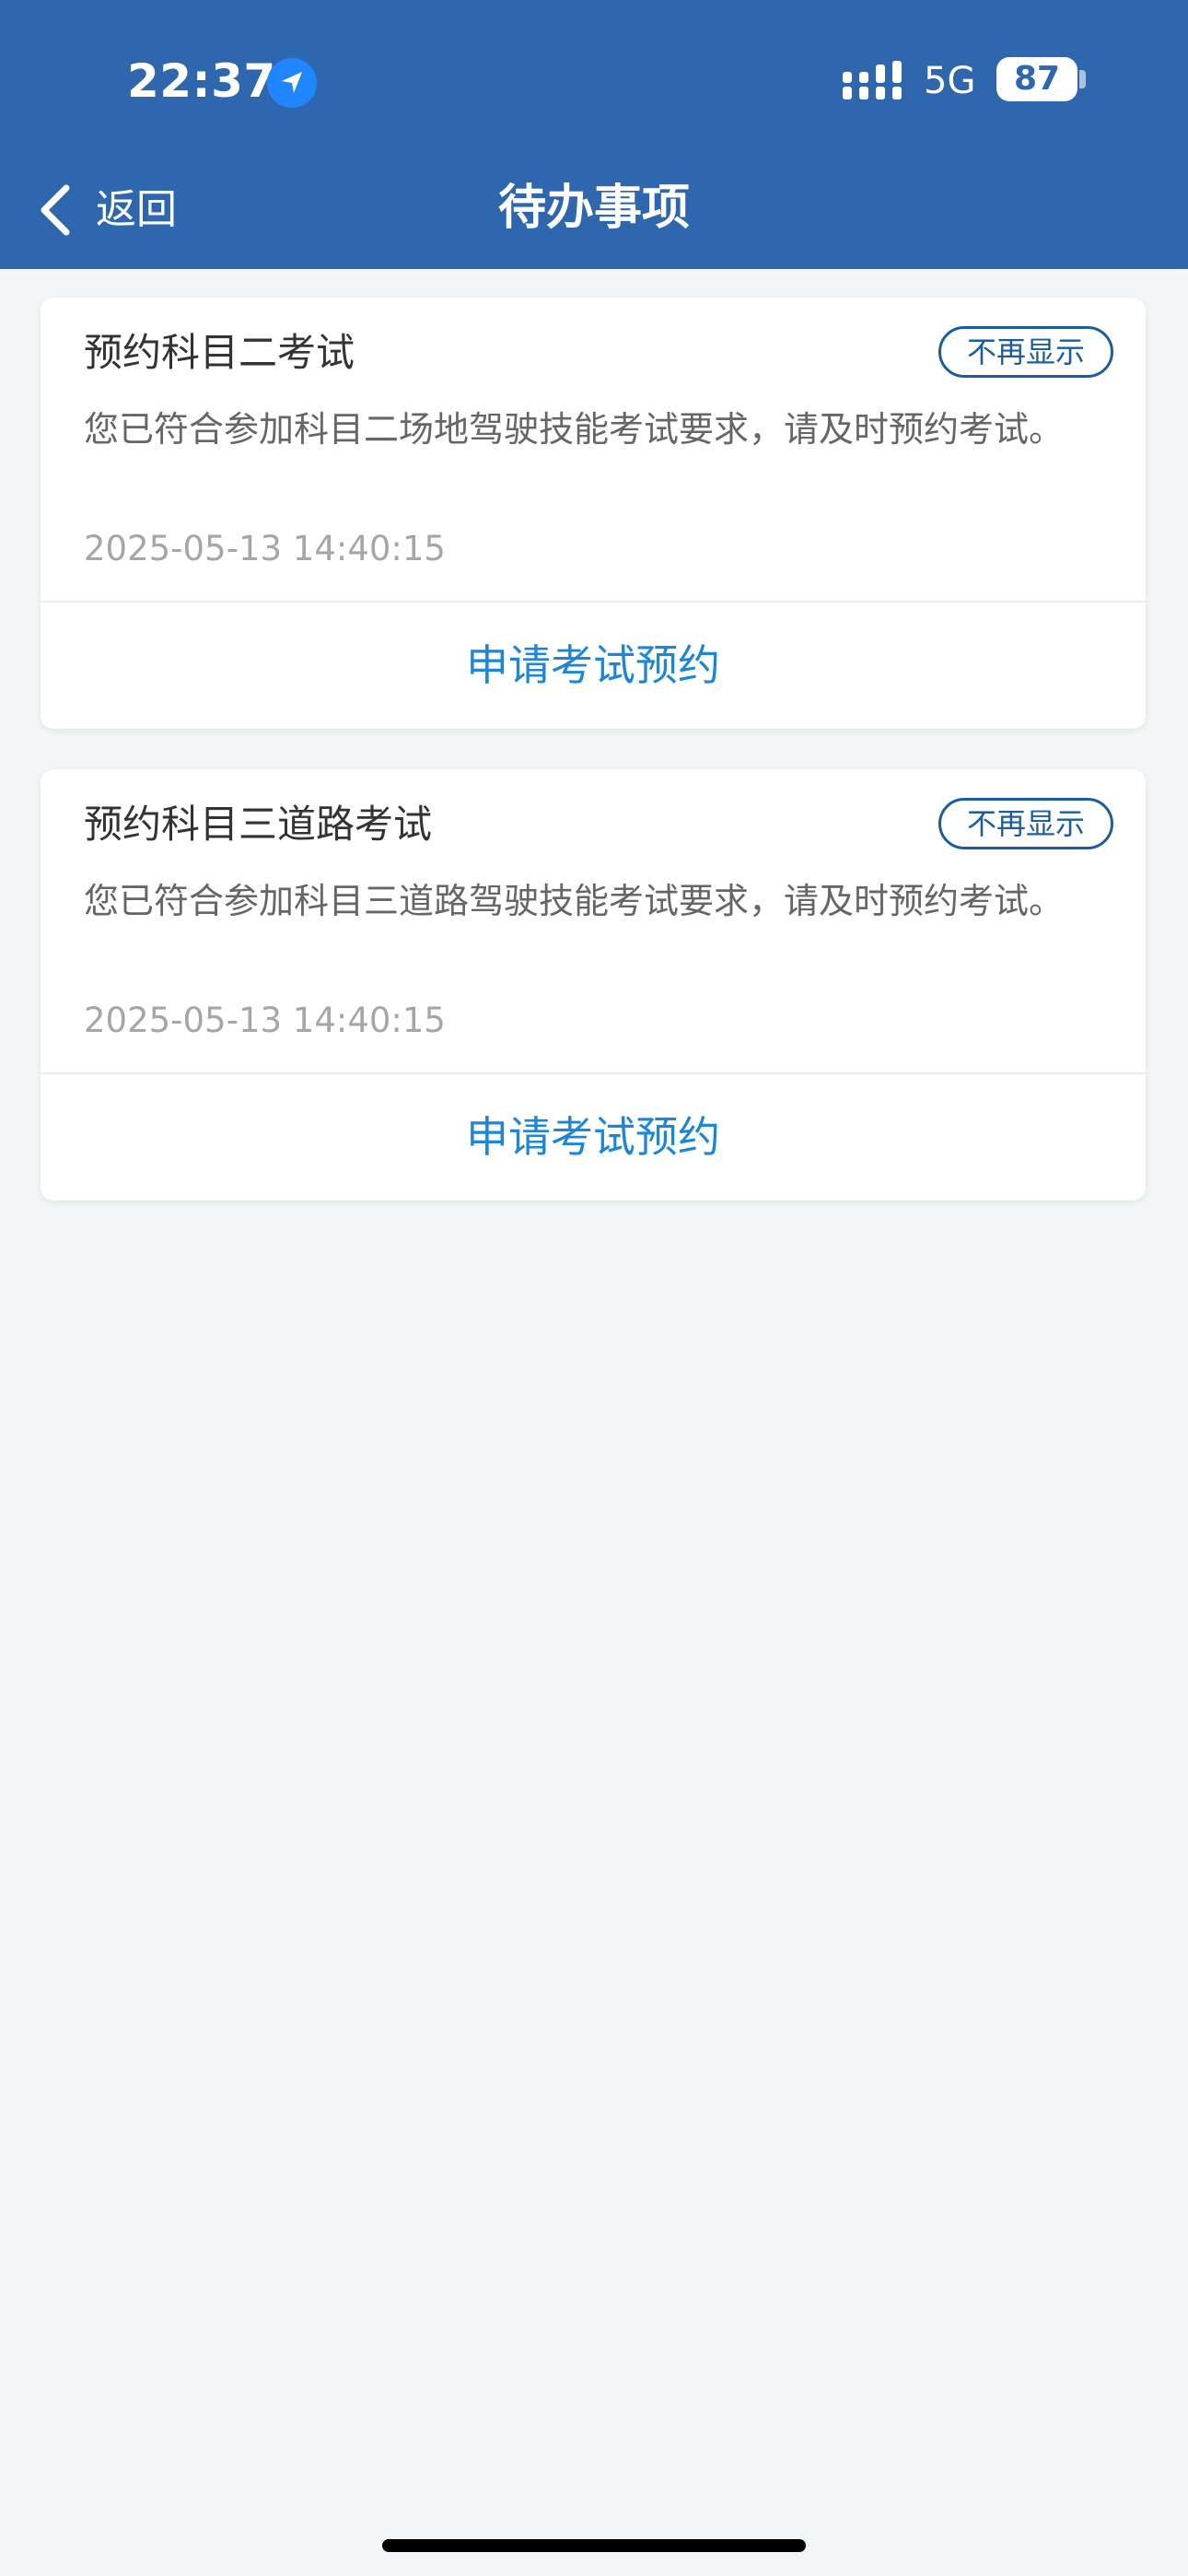 Image resolution: width=1188 pixels, height=2576 pixels. What do you see at coordinates (219, 352) in the screenshot?
I see `todo-title: 预约科目二考试` at bounding box center [219, 352].